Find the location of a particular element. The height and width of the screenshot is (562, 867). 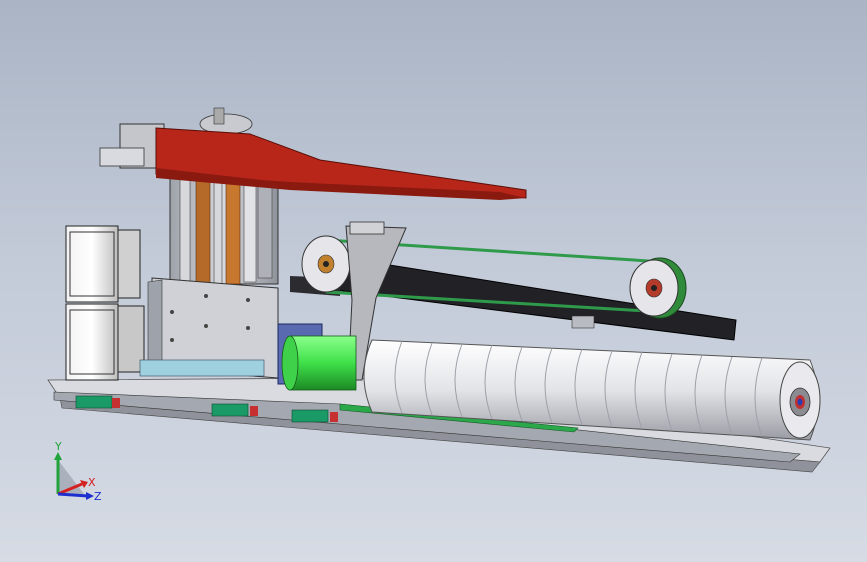

y-axis-label: Y is located at coordinates (58, 446).